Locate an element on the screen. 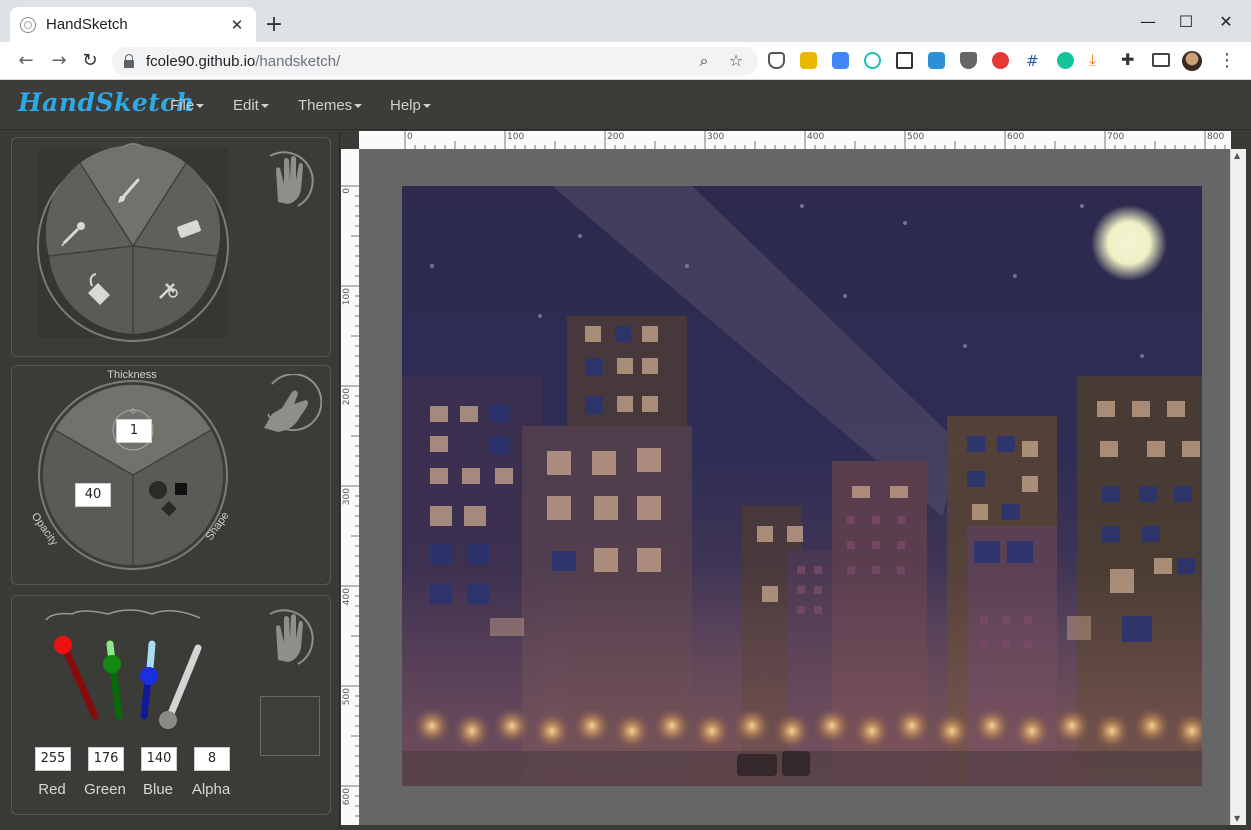  new-tab-button: + is located at coordinates (274, 25).